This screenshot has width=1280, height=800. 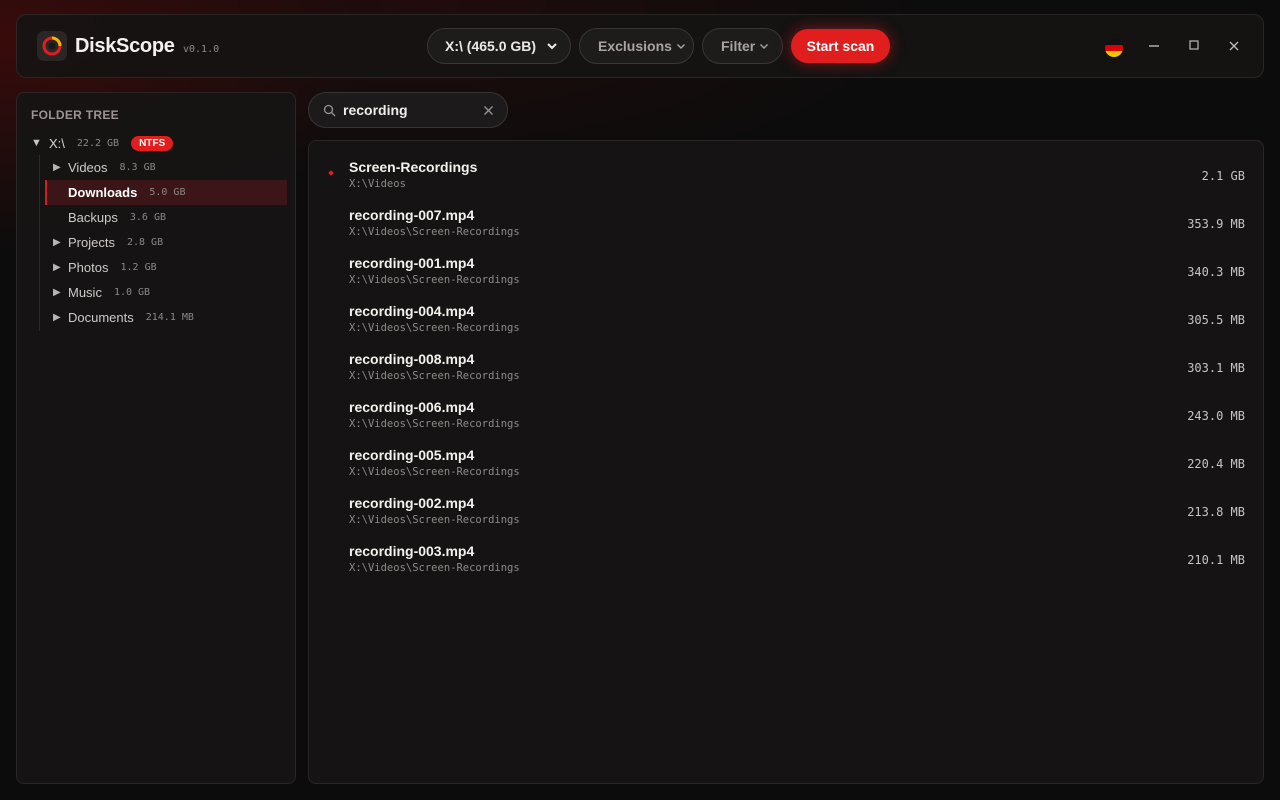 I want to click on tree-root-label: X:\, so click(x=57, y=143).